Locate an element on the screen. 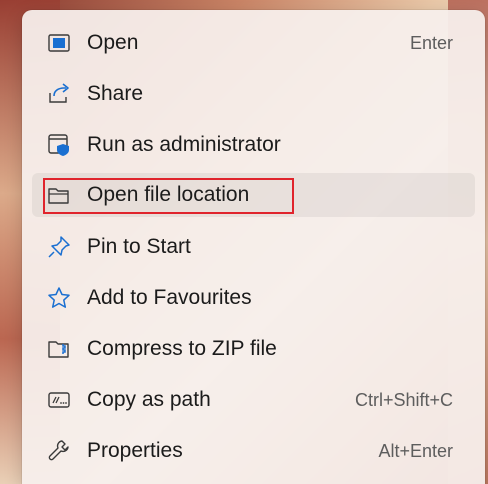  star-icon is located at coordinates (59, 298).